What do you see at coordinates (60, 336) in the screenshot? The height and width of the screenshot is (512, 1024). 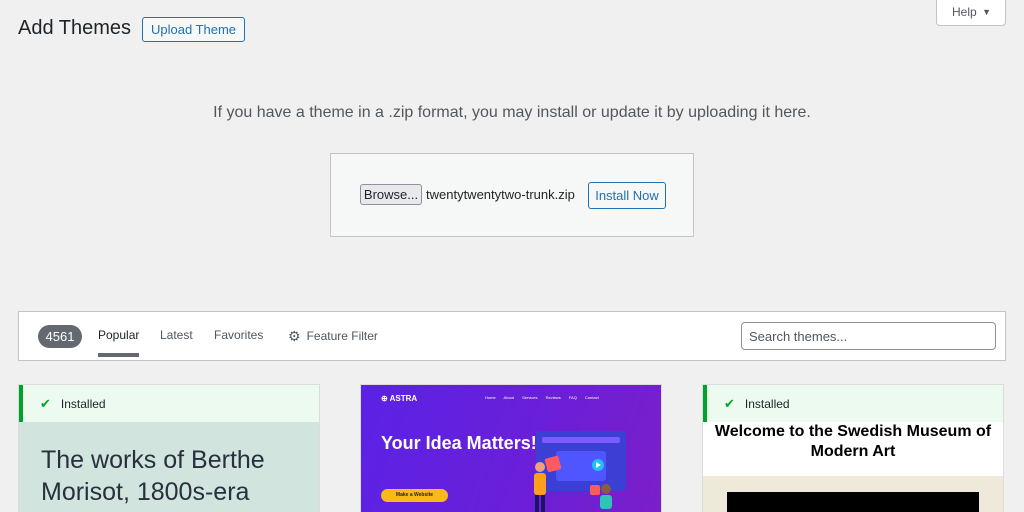 I see `theme-count-badge: 4561` at bounding box center [60, 336].